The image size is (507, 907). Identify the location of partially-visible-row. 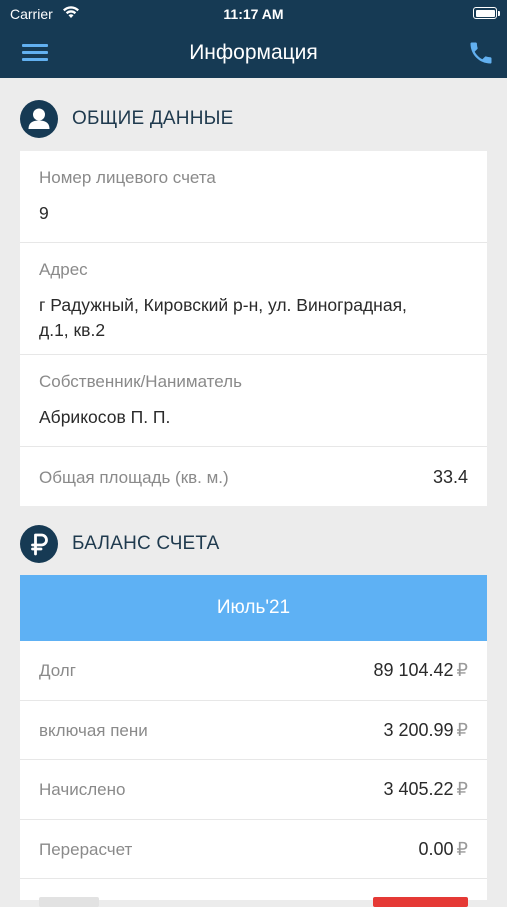
(253, 893).